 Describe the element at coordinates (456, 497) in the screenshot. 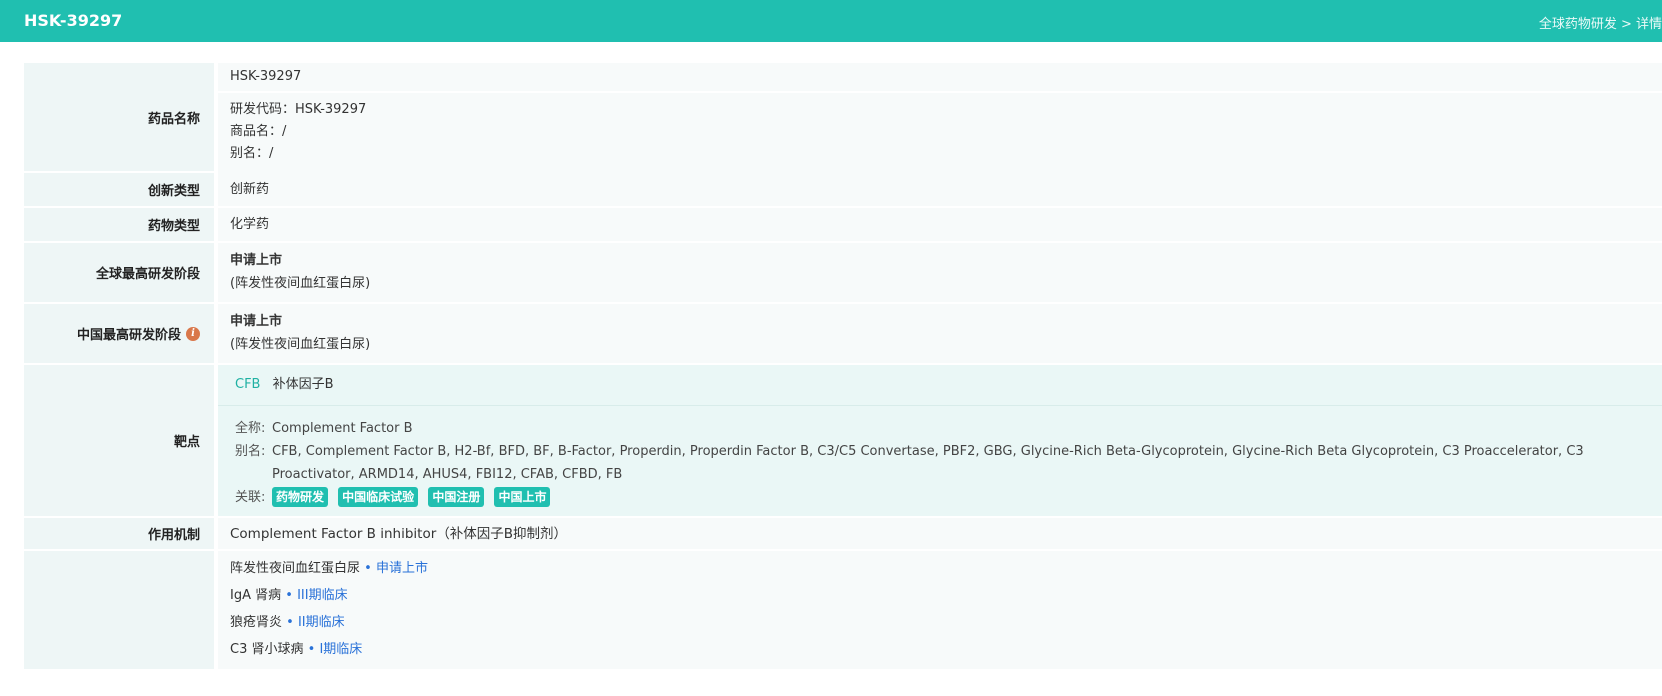

I see `tag-china-registration: 中国注册` at that location.